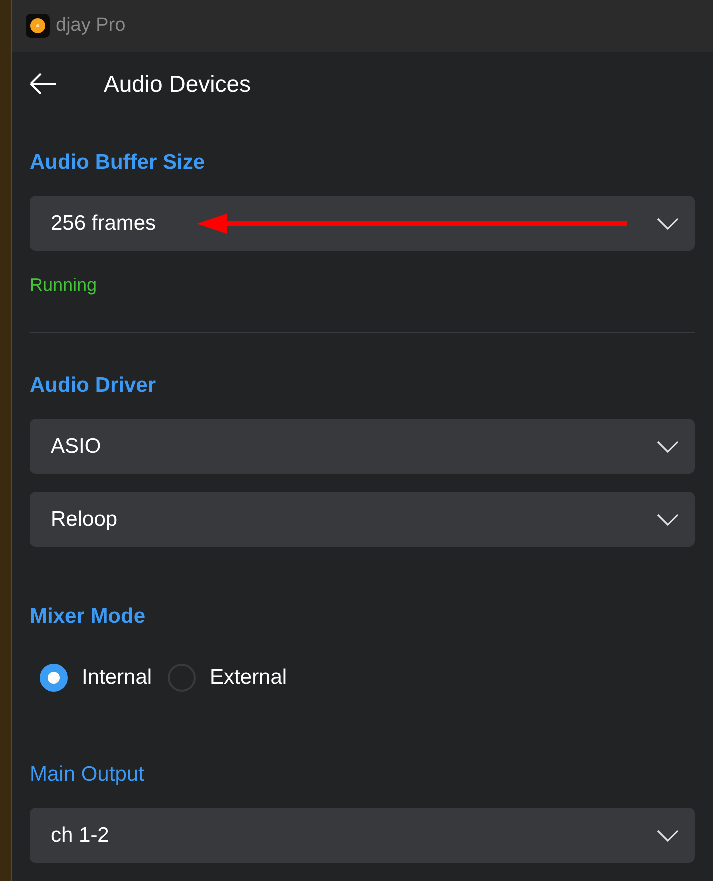 This screenshot has height=881, width=713. What do you see at coordinates (178, 84) in the screenshot?
I see `page-title: Audio Devices` at bounding box center [178, 84].